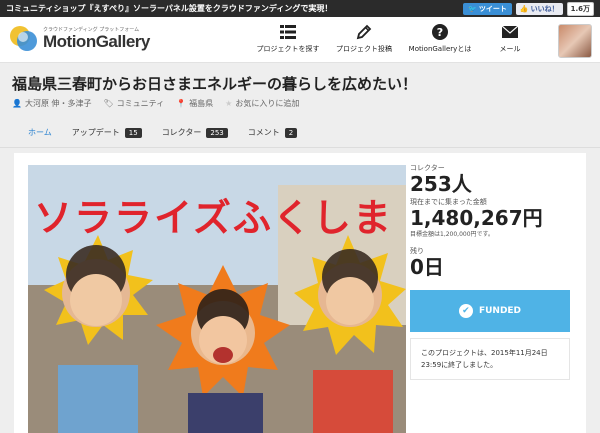  What do you see at coordinates (291, 132) in the screenshot?
I see `tab-count-badge: 2` at bounding box center [291, 132].